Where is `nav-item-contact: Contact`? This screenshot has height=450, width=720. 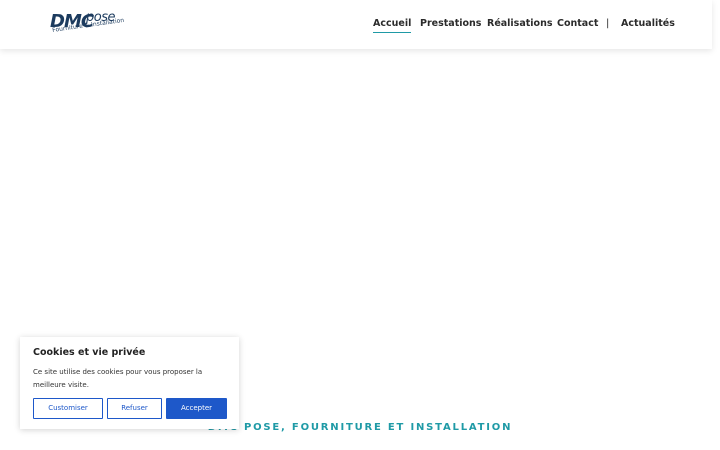
nav-item-contact: Contact is located at coordinates (577, 24).